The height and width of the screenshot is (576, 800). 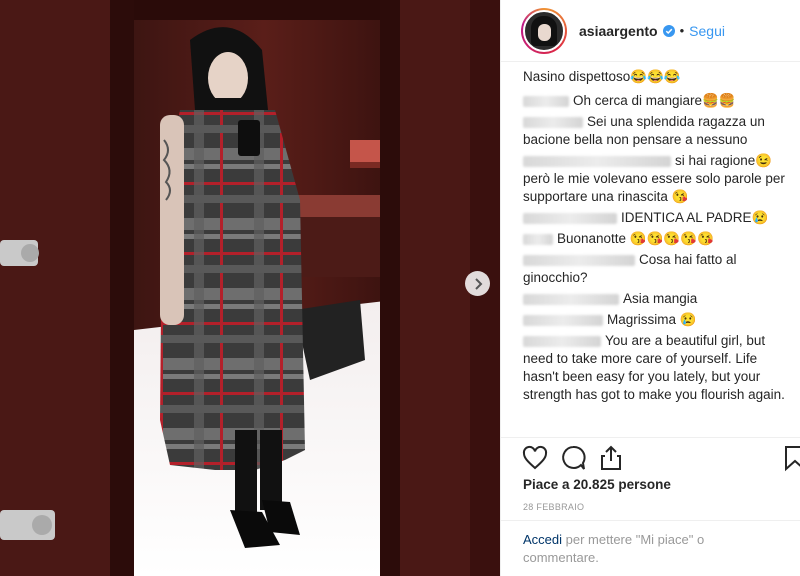 I want to click on login-link: Accedi, so click(x=542, y=539).